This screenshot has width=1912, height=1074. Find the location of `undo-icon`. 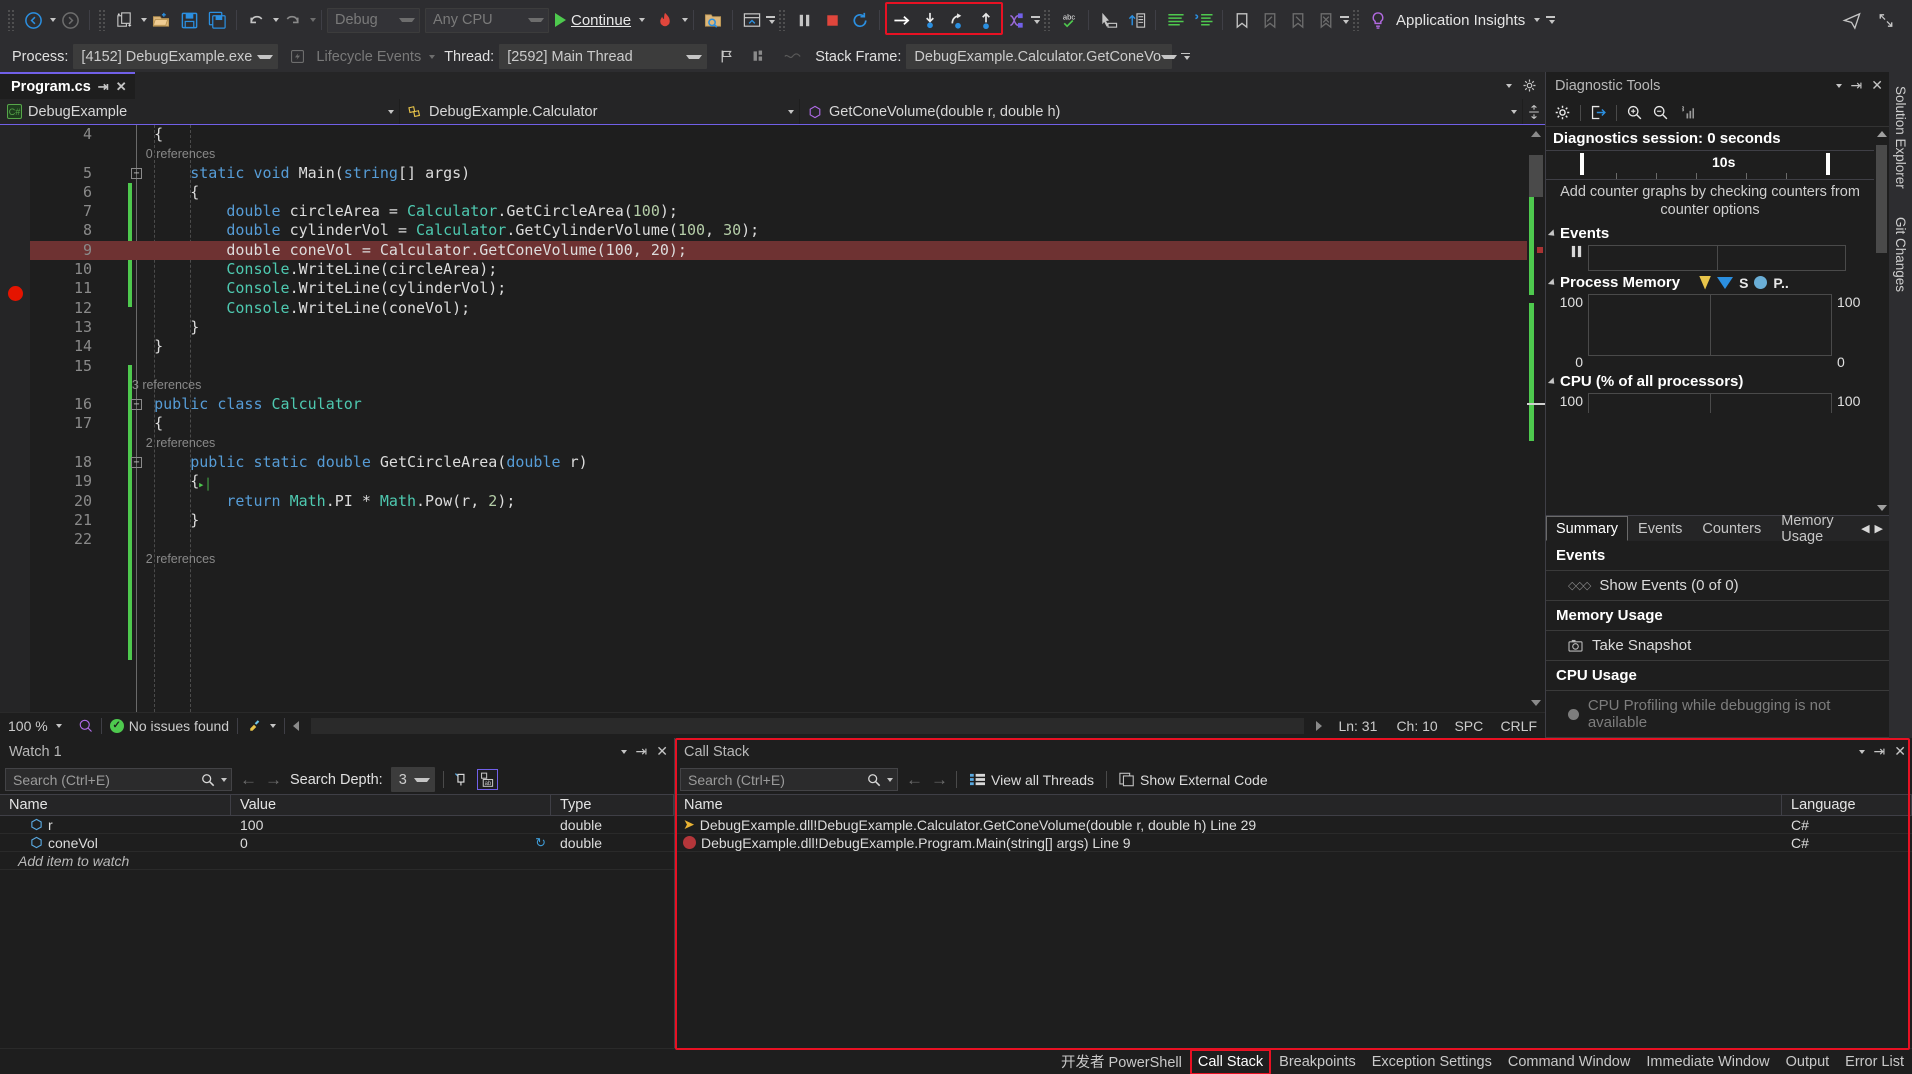

undo-icon is located at coordinates (256, 20).